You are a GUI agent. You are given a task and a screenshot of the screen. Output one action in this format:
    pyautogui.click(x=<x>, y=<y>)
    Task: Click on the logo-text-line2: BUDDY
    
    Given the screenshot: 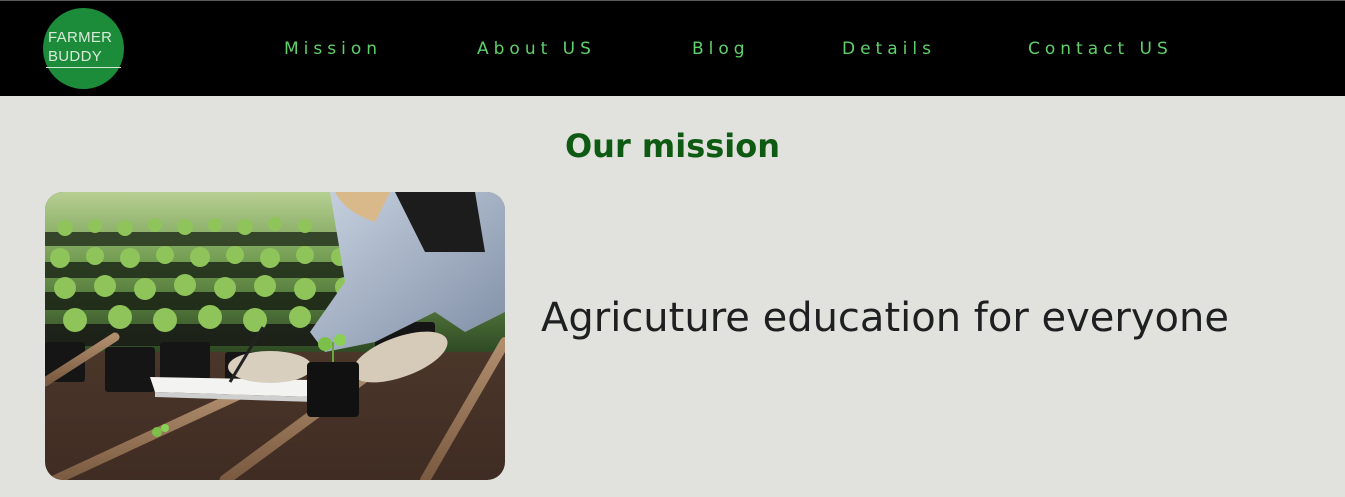 What is the action you would take?
    pyautogui.click(x=75, y=56)
    